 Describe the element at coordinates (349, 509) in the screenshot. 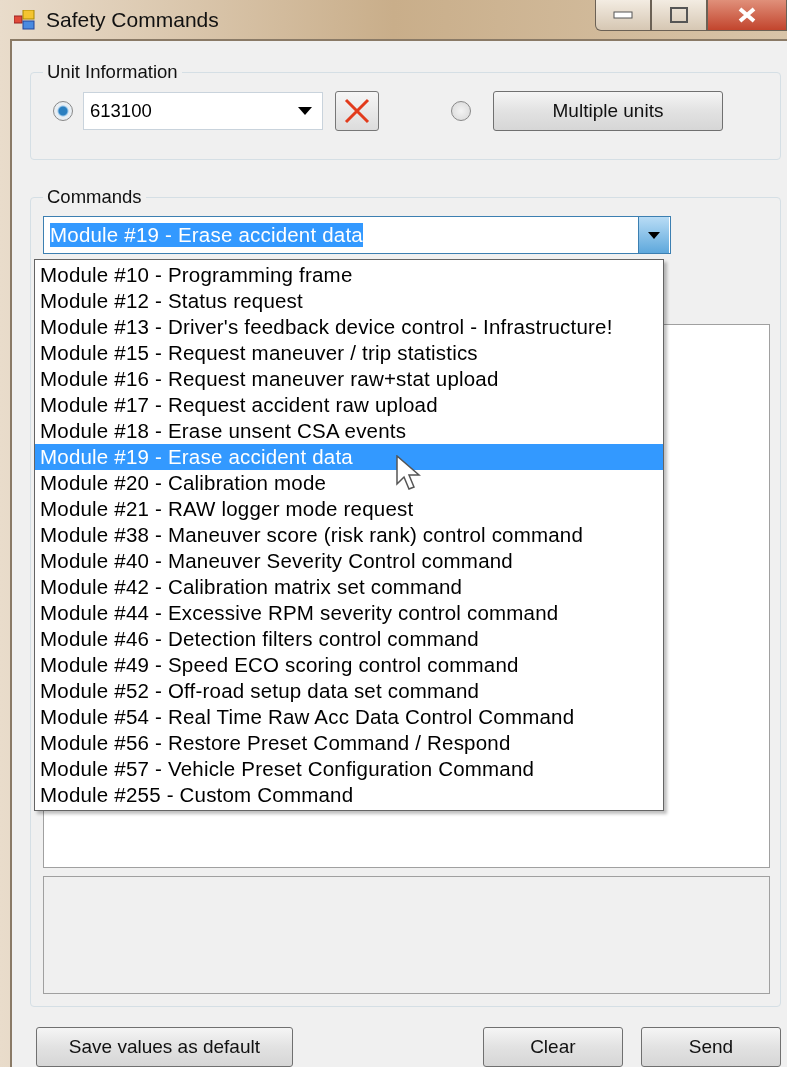

I see `dropdown-option: Module #21 - RAW logger mode request` at that location.